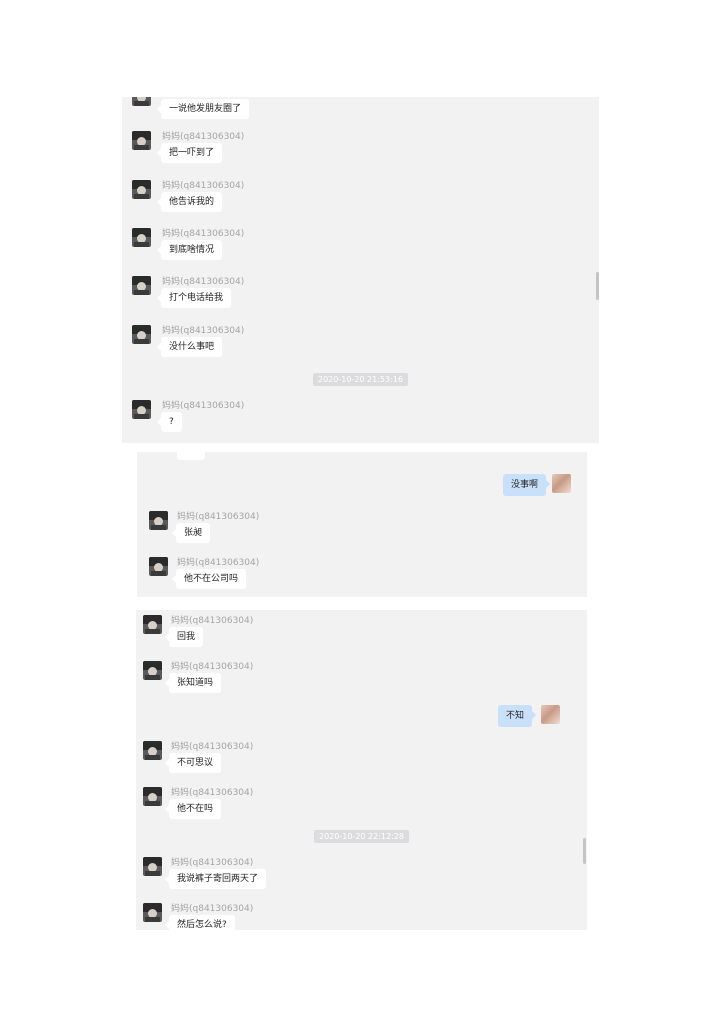 Image resolution: width=724 pixels, height=1024 pixels. What do you see at coordinates (360, 248) in the screenshot?
I see `chat-message: 妈妈(q841306304) 到底啥情况` at bounding box center [360, 248].